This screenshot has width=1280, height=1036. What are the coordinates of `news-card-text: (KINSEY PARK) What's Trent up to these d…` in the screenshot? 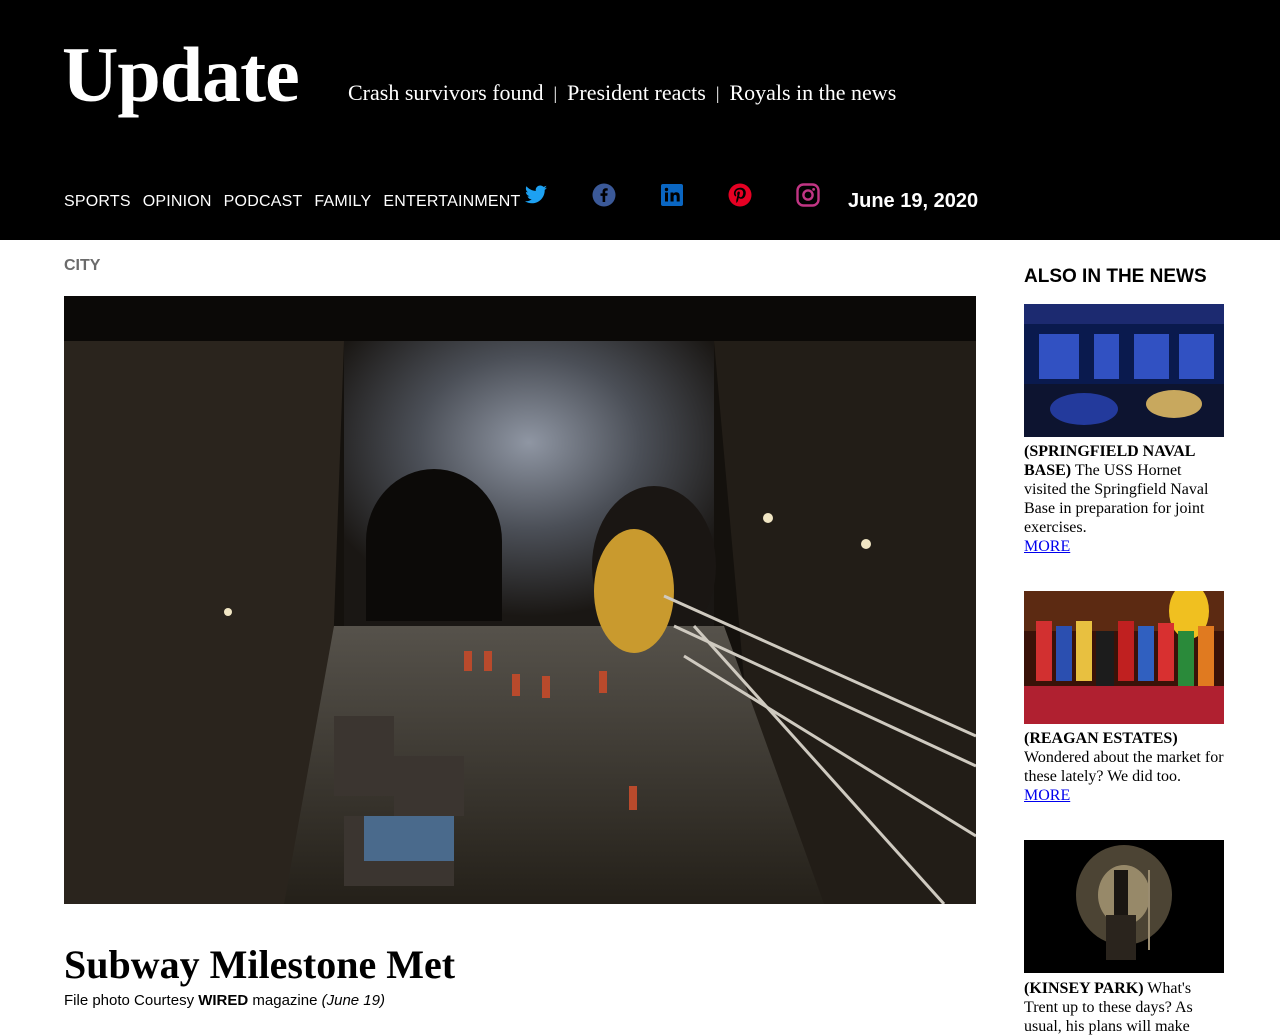 It's located at (1124, 1007).